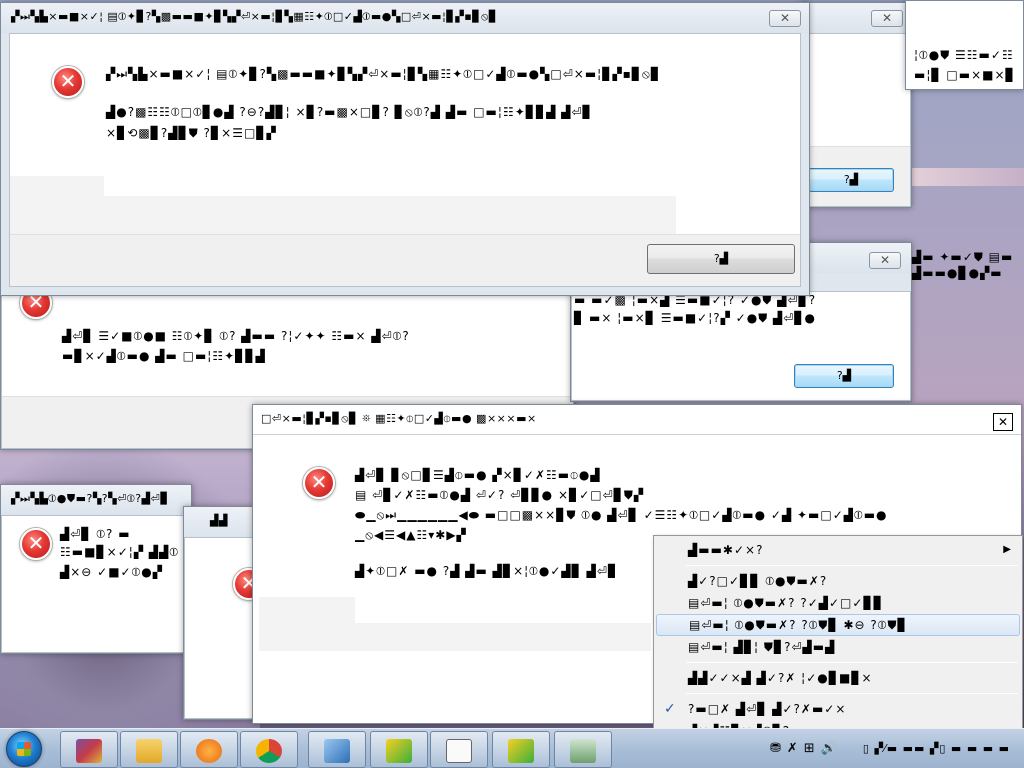  Describe the element at coordinates (838, 678) in the screenshot. I see `menu-item-6: ▟▟✓✓×▟ ▟✓?✗ ¦✓●▊■▊×` at that location.